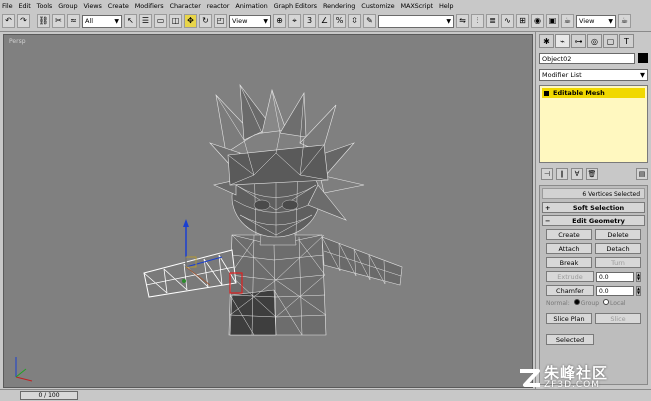 The image size is (651, 401). Describe the element at coordinates (45, 6) in the screenshot. I see `menu-item-tools: Tools` at that location.